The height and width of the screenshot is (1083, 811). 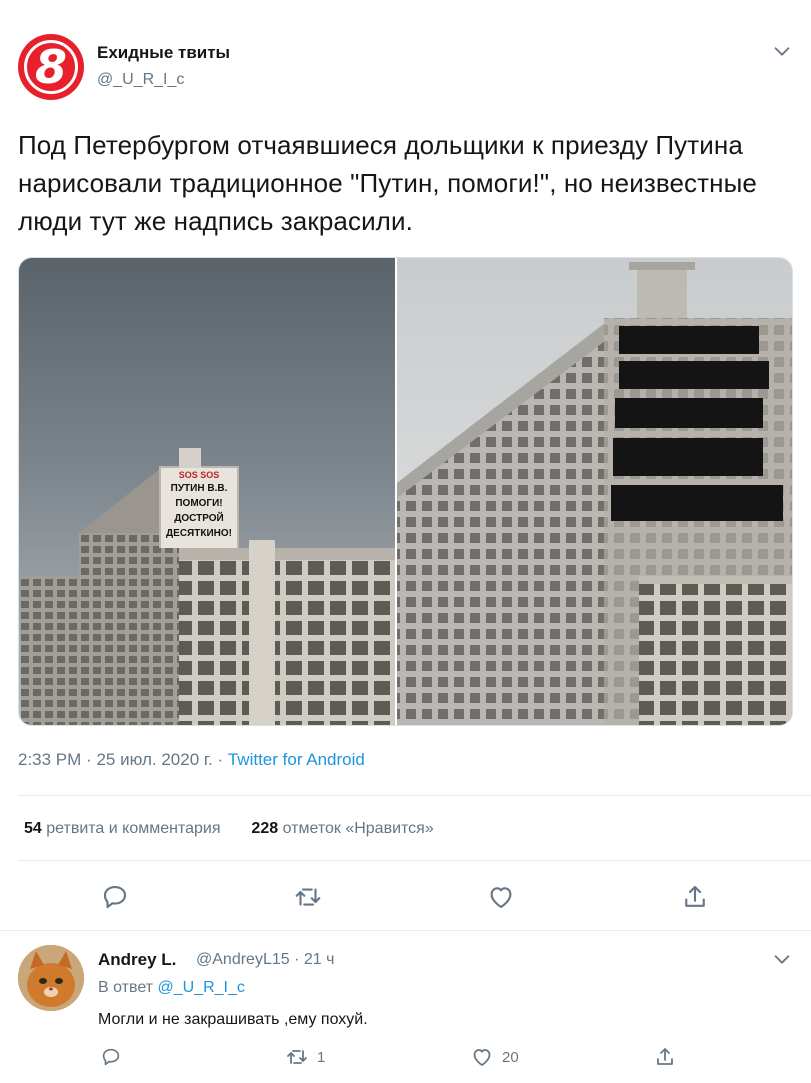 I want to click on tweet-header: 8 Ехидные твиты @_U_R_I_c, so click(x=405, y=69).